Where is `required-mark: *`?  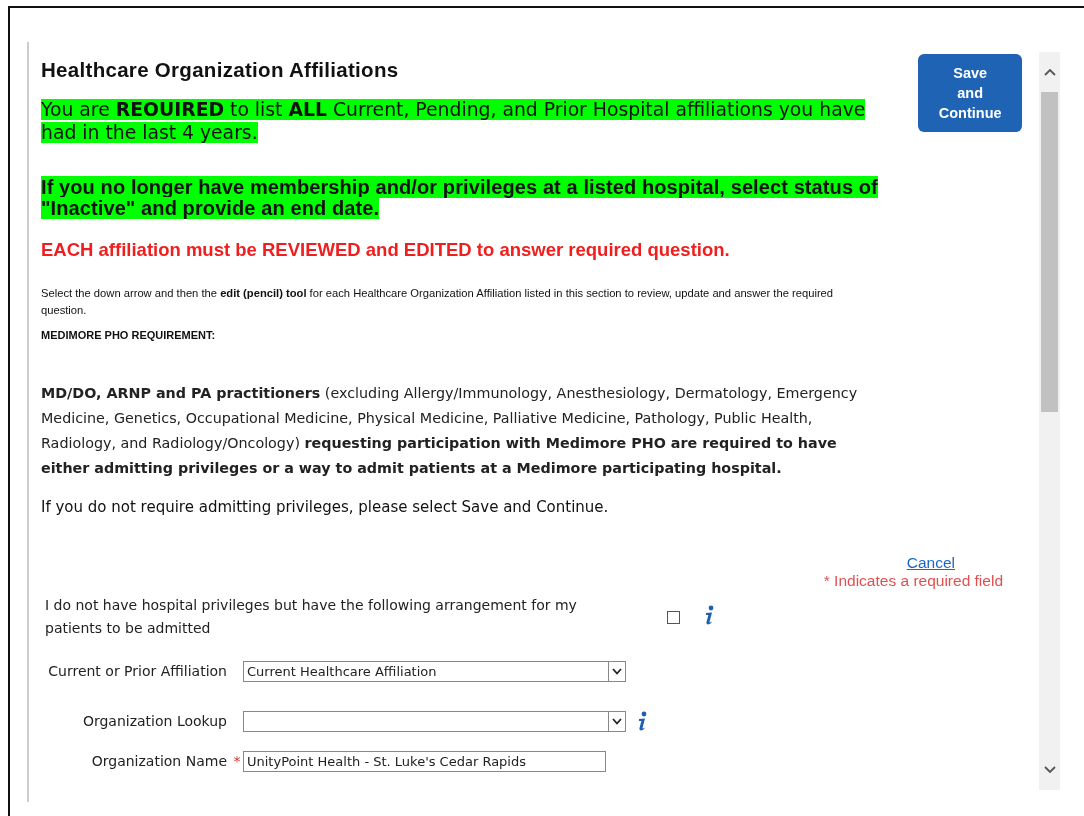
required-mark: * is located at coordinates (237, 761).